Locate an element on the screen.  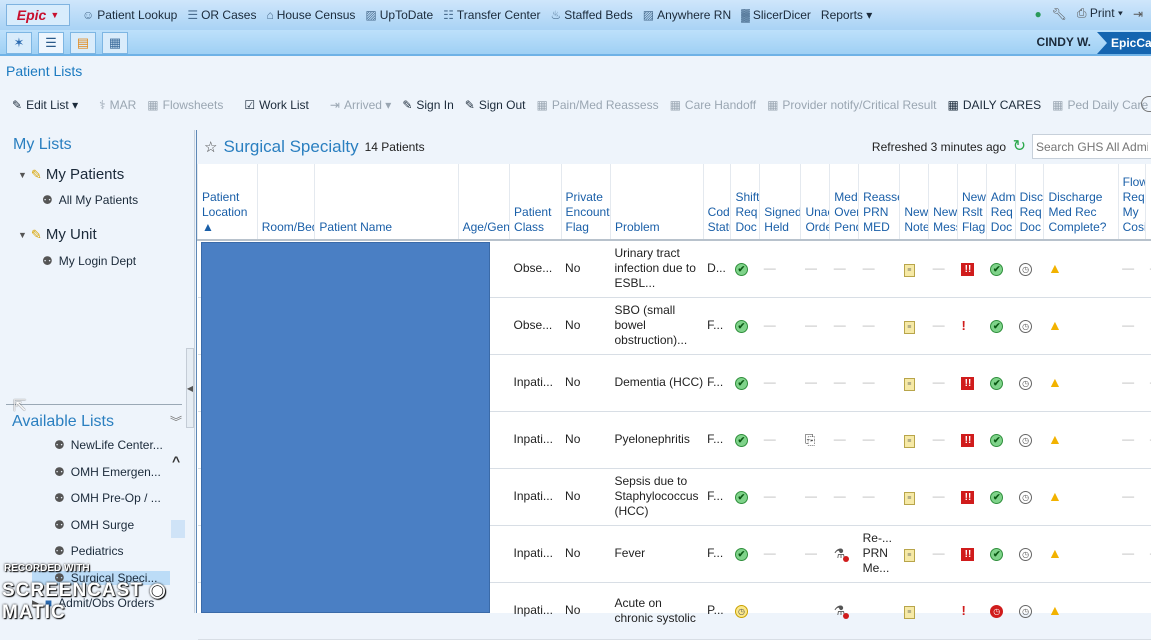
pending-clock-icon: ◷ is located at coordinates (741, 611).